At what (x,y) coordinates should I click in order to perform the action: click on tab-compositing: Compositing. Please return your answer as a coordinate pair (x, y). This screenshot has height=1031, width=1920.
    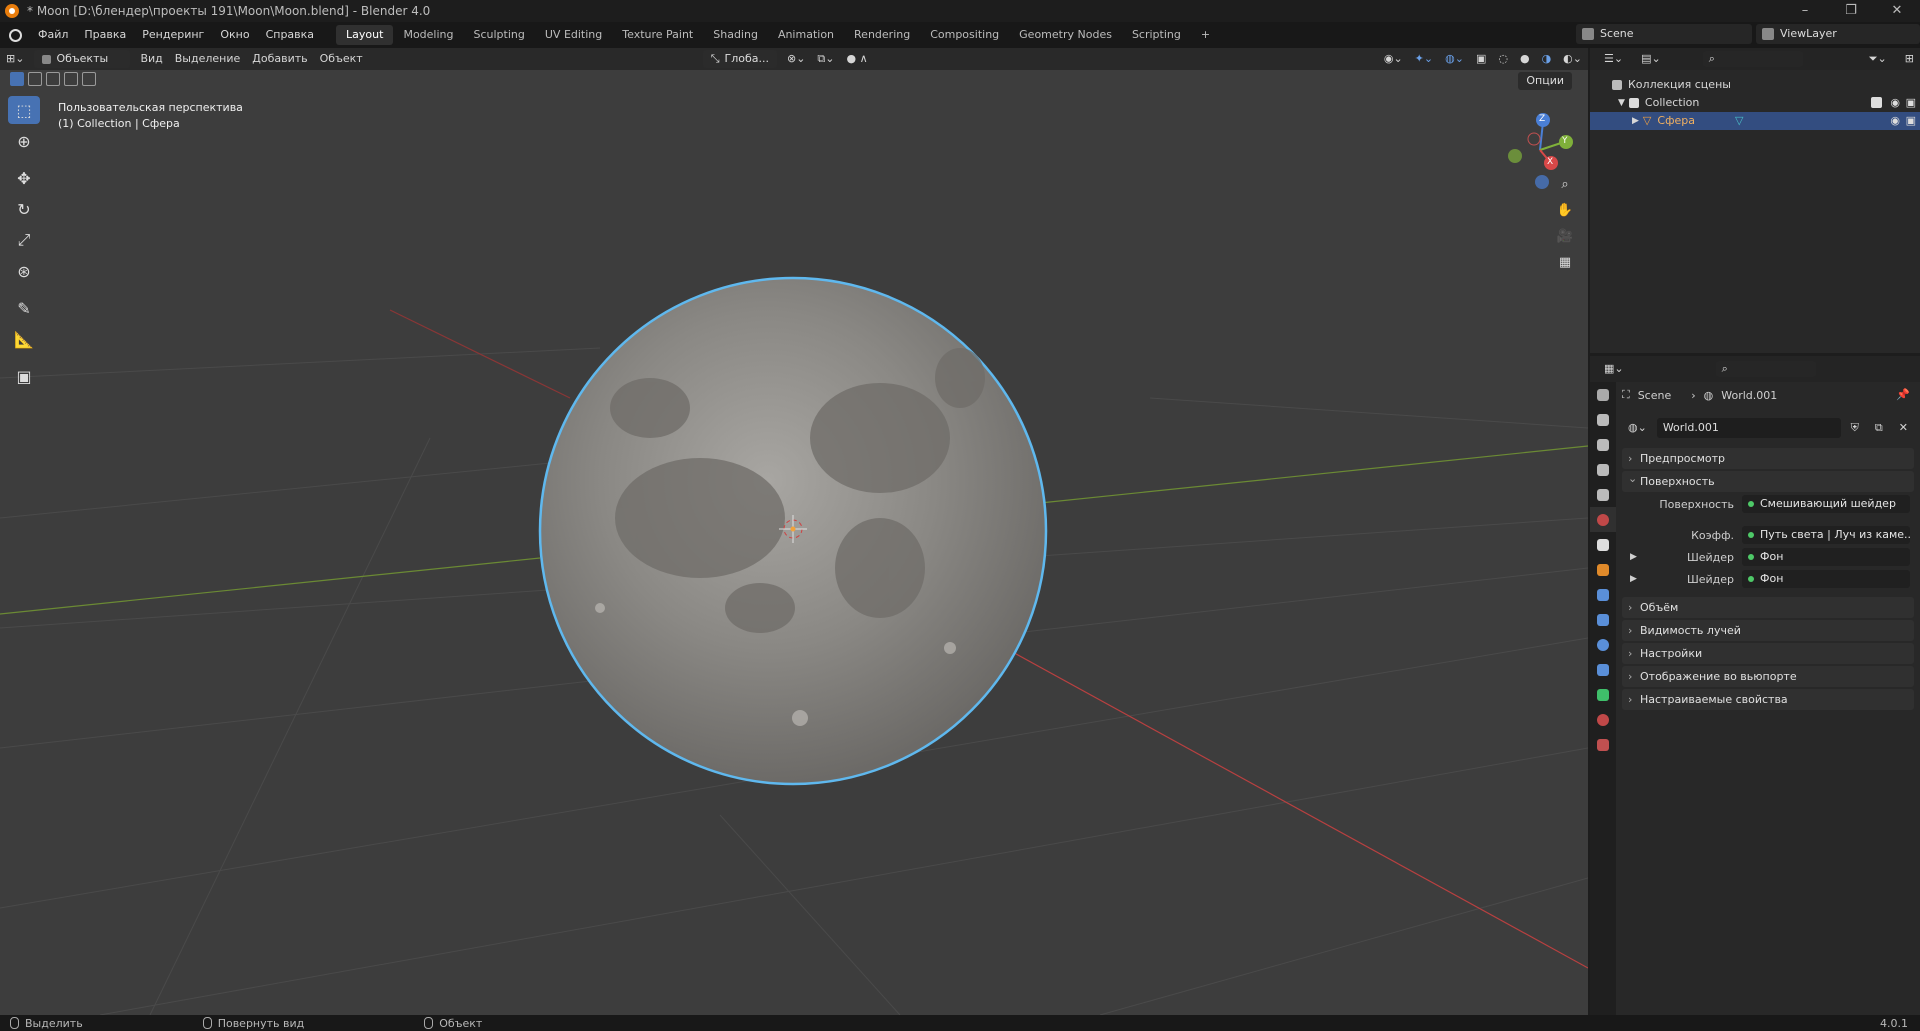
    Looking at the image, I should click on (964, 35).